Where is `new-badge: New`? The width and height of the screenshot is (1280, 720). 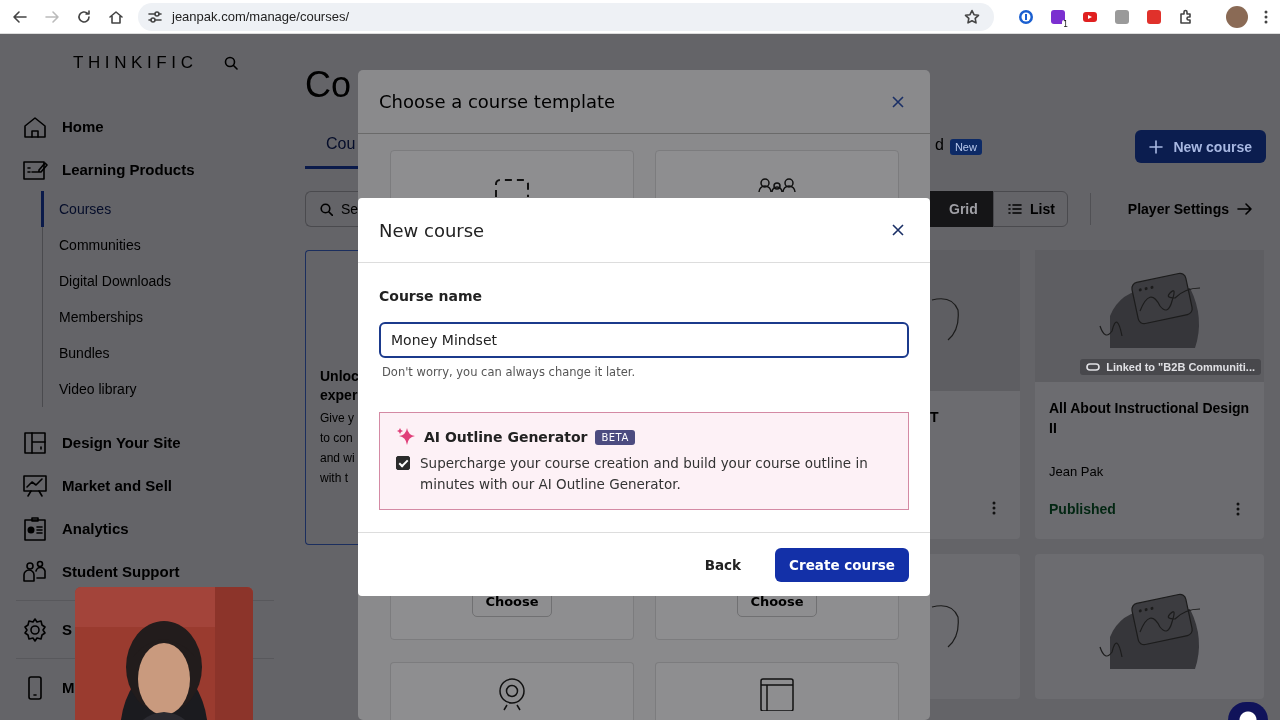 new-badge: New is located at coordinates (965, 146).